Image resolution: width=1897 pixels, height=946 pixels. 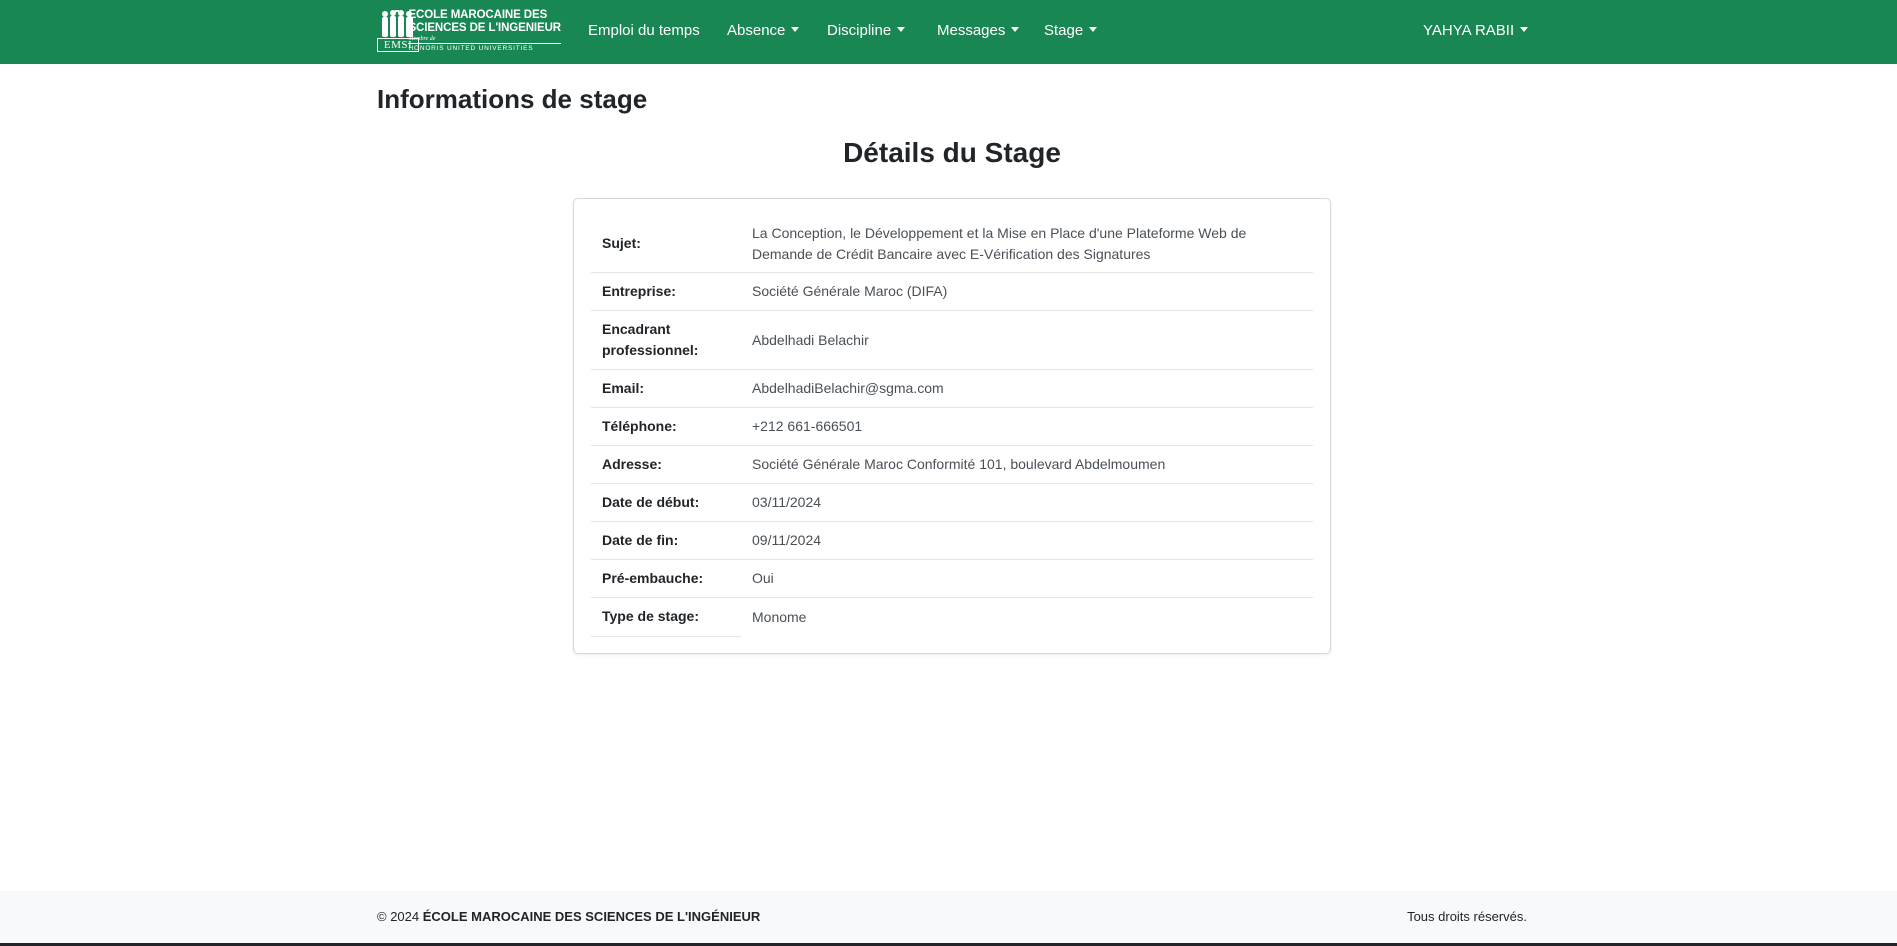 I want to click on brand-line-1: ECOLE MAROCAINE DES, so click(x=478, y=15).